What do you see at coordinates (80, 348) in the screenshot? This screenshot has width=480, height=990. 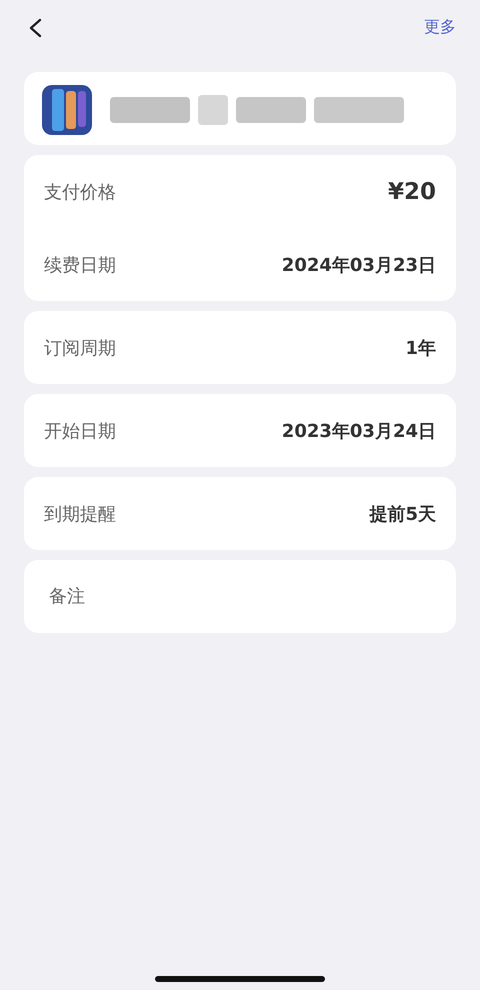 I see `field-label: 订阅周期` at bounding box center [80, 348].